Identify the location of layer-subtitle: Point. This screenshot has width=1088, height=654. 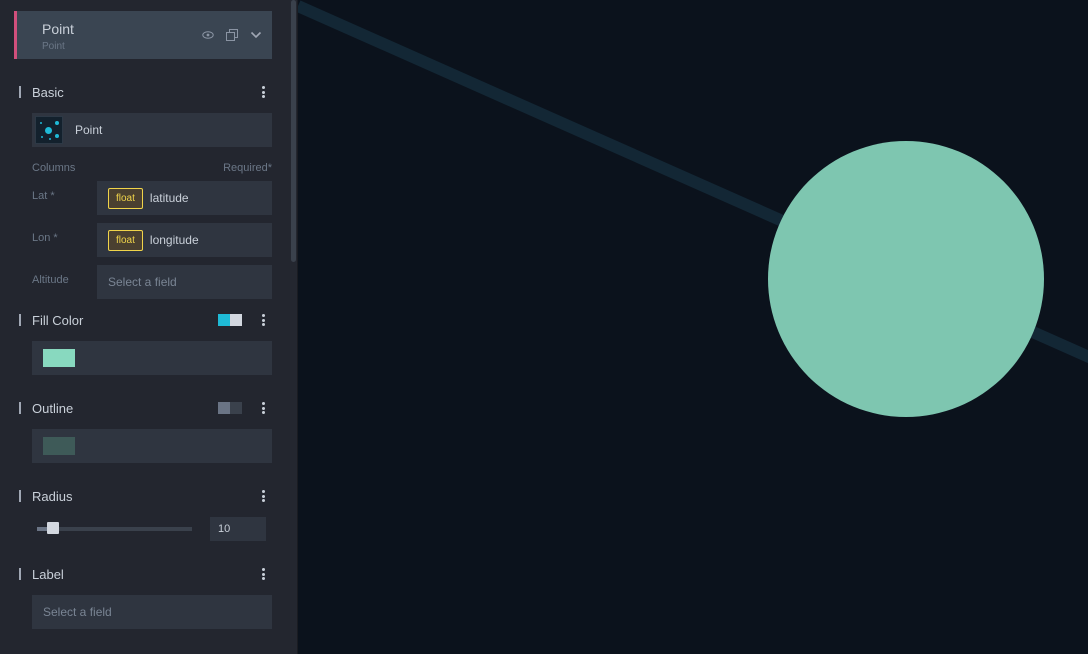
(53, 46).